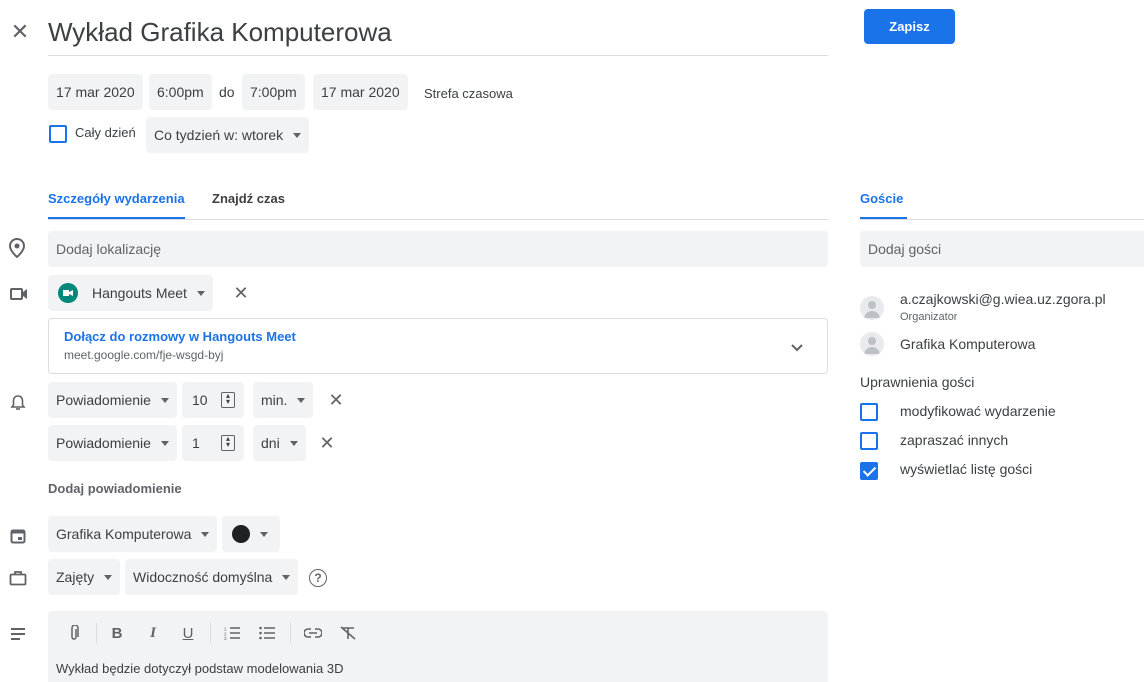  I want to click on busy-status-label: Zajęty, so click(75, 577).